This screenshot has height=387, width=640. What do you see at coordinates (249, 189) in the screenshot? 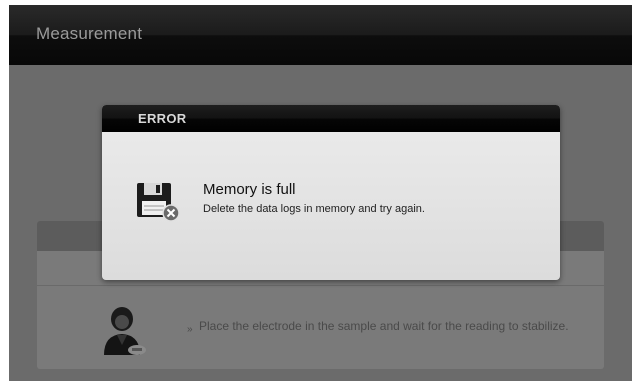
I see `error-message-title: Memory is full` at bounding box center [249, 189].